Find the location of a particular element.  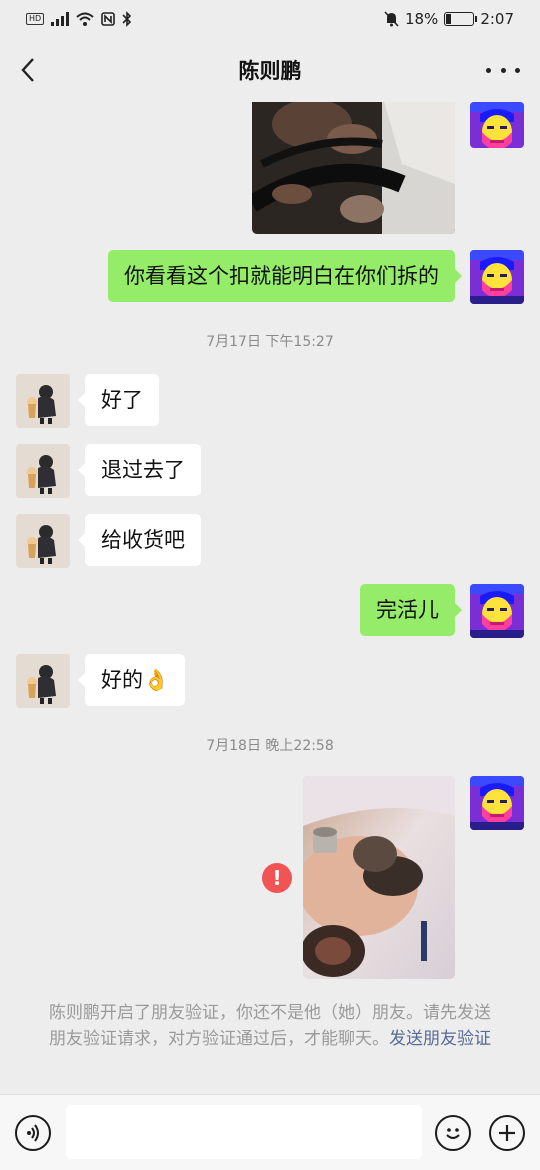

timestamp: 7月18日 晚上22:58 is located at coordinates (270, 746).